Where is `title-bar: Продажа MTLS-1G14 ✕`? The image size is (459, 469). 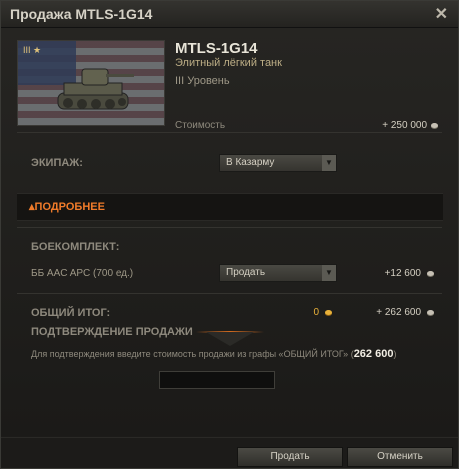 title-bar: Продажа MTLS-1G14 ✕ is located at coordinates (229, 14).